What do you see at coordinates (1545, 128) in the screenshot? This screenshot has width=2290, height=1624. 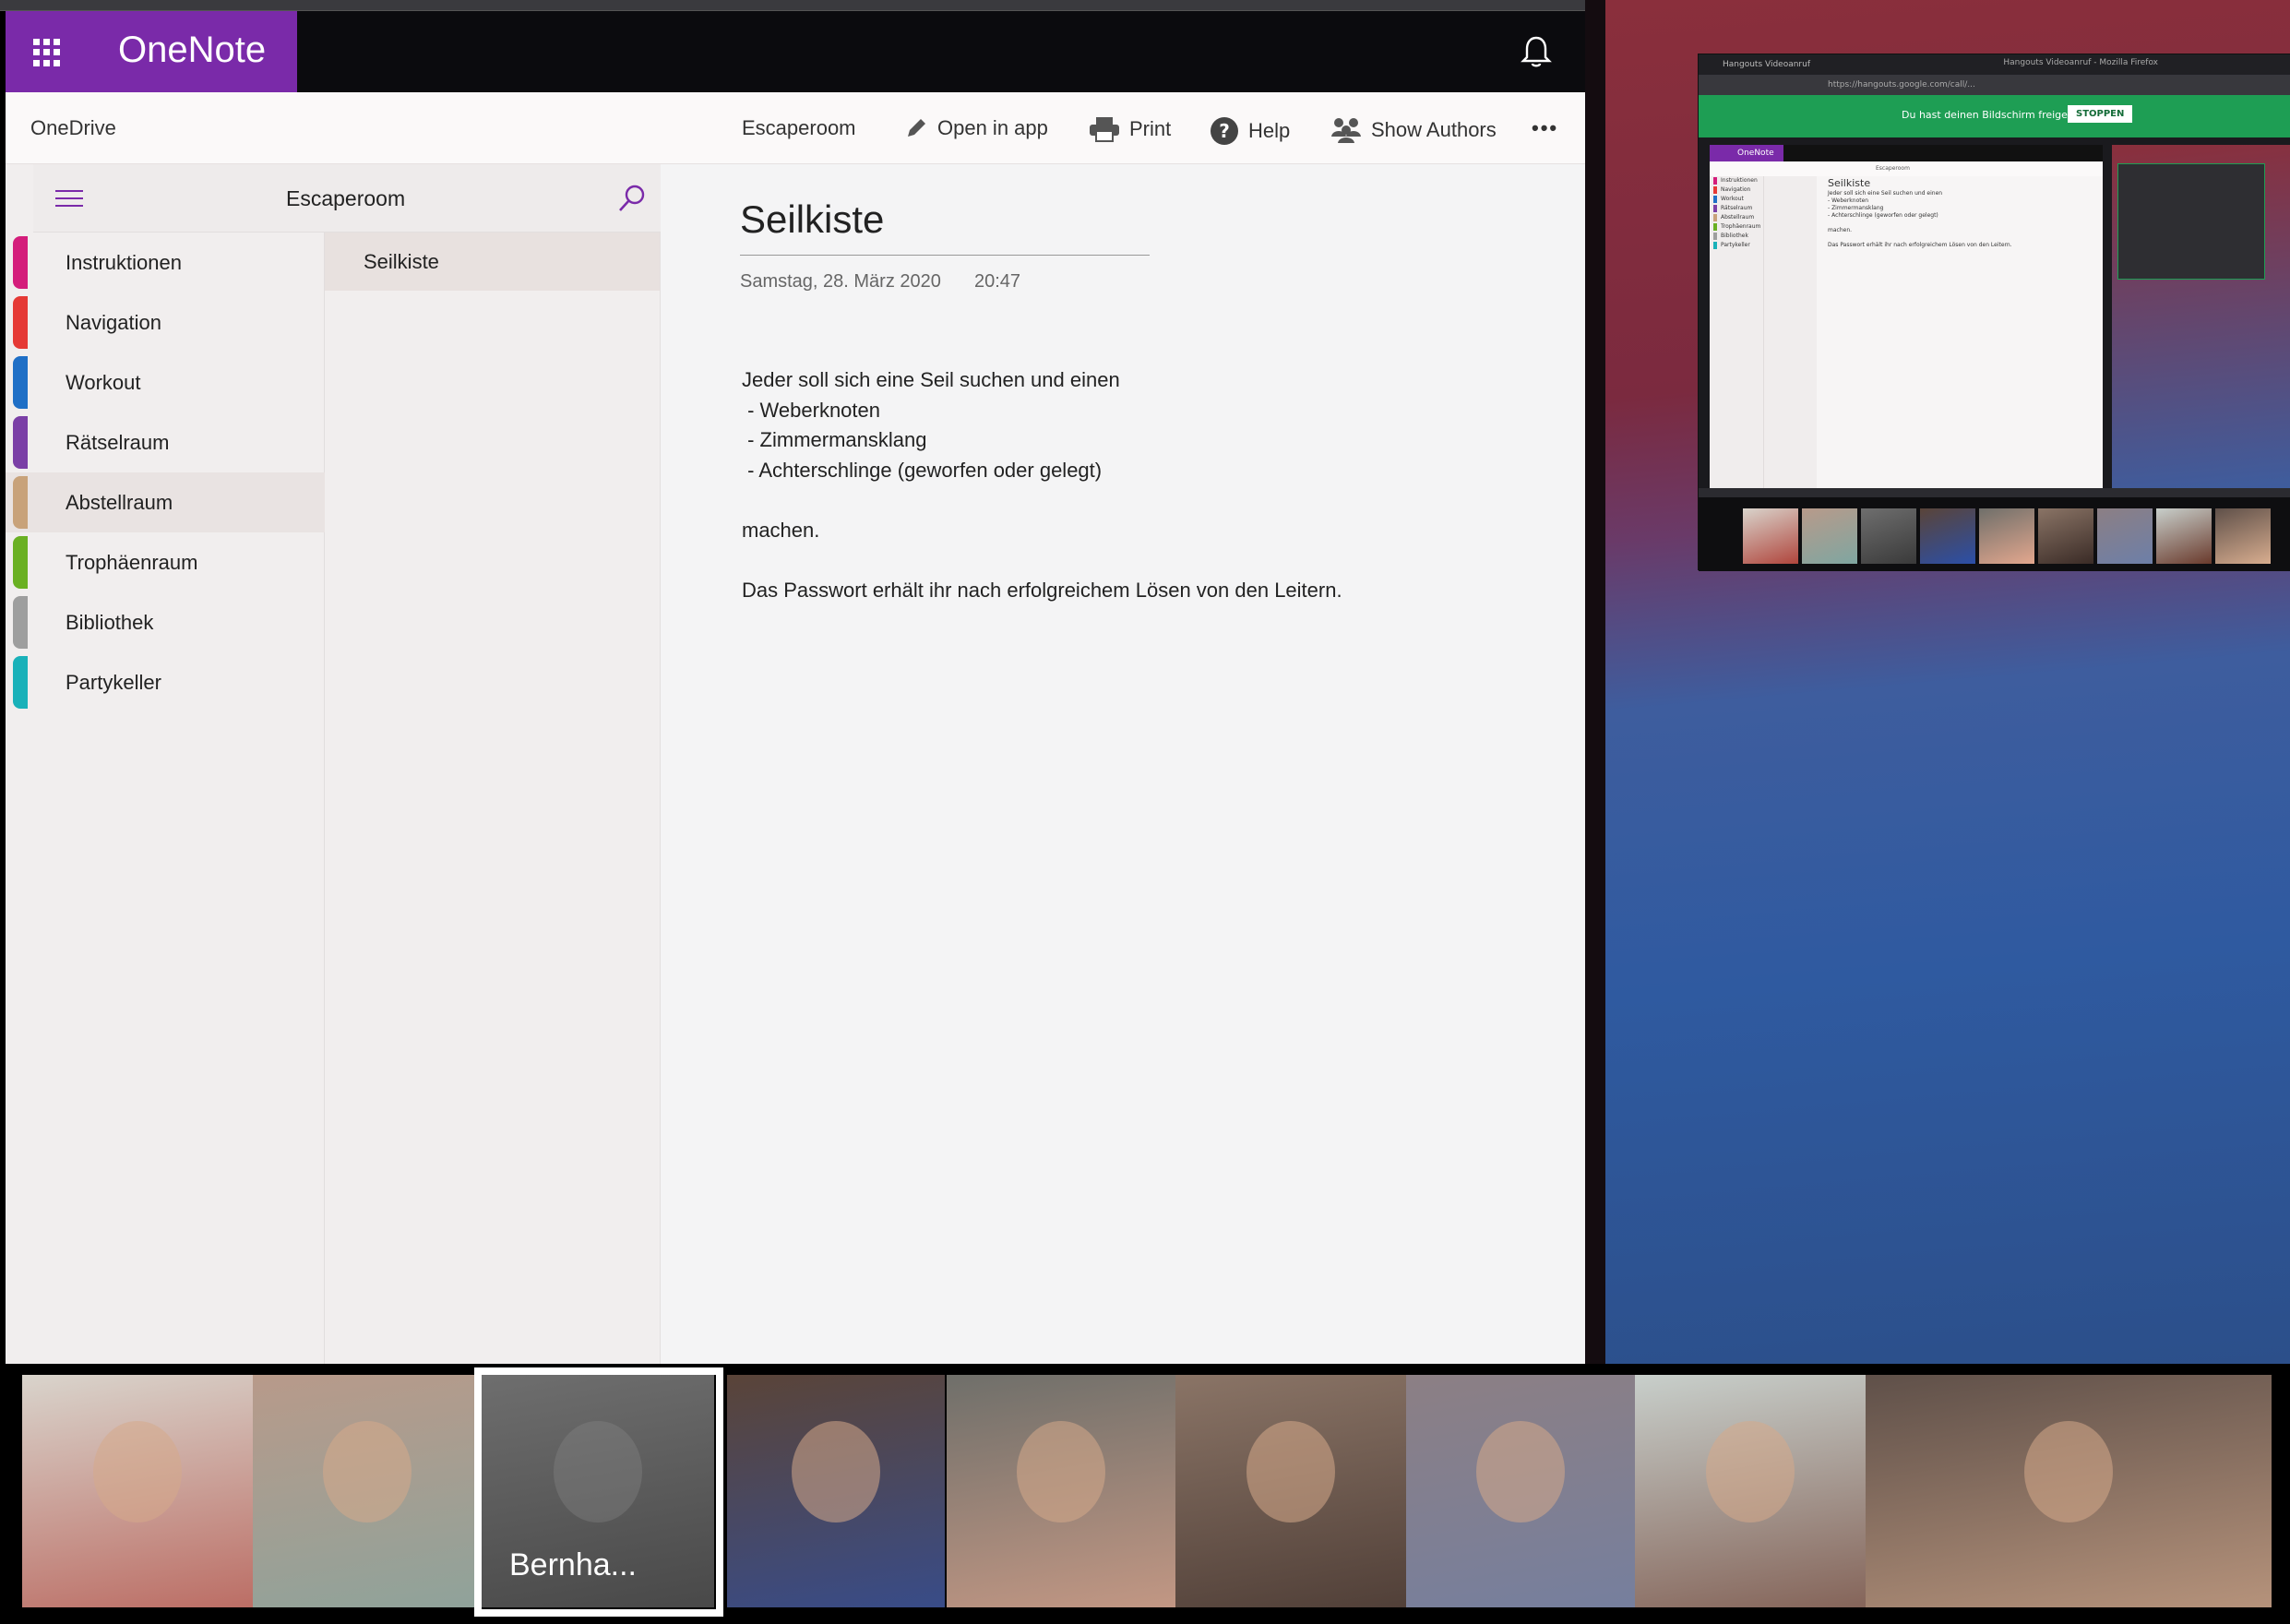 I see `more-options-button: •••` at bounding box center [1545, 128].